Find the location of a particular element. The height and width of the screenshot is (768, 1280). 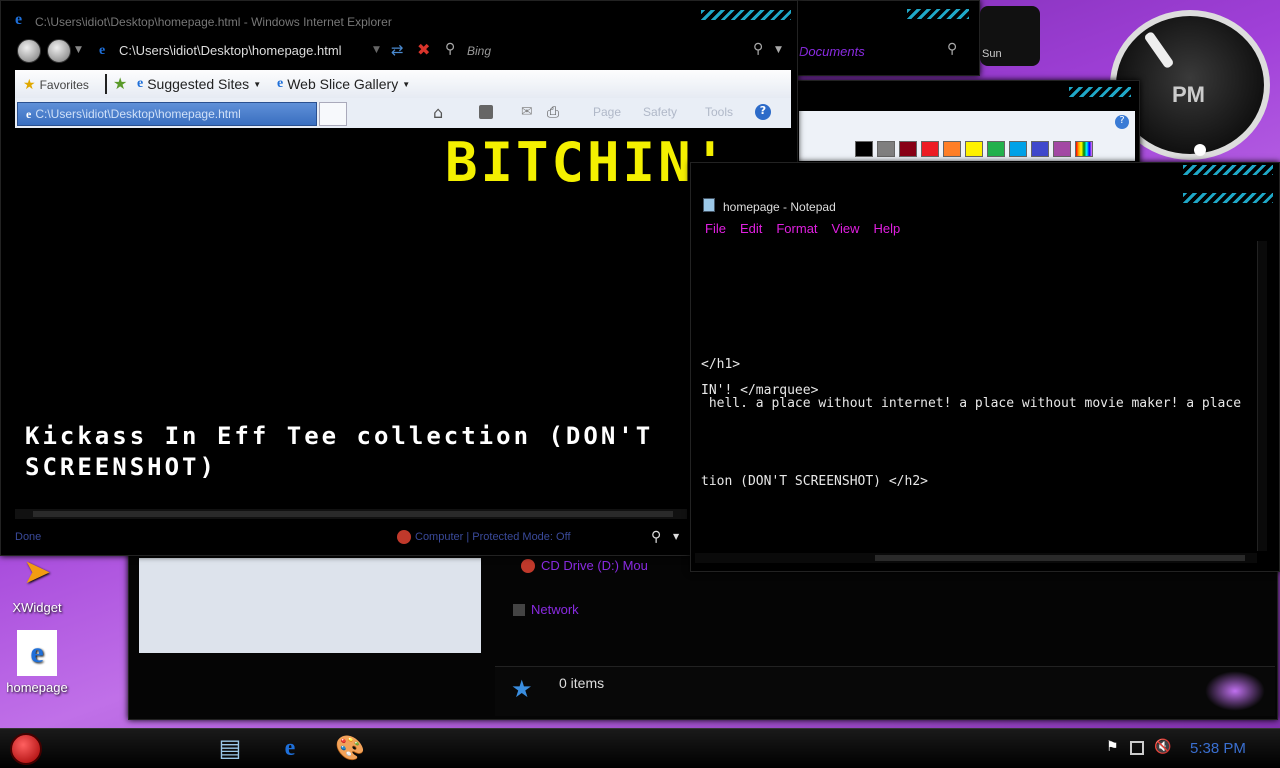

notepad-menubar: File Edit Format View Help is located at coordinates (802, 228).